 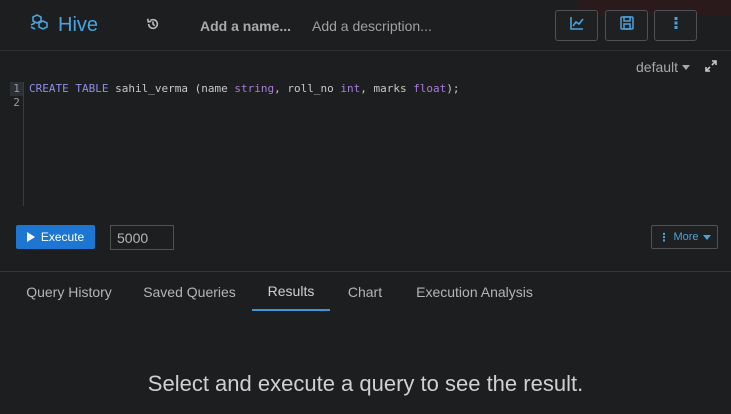 I want to click on history-button, so click(x=153, y=26).